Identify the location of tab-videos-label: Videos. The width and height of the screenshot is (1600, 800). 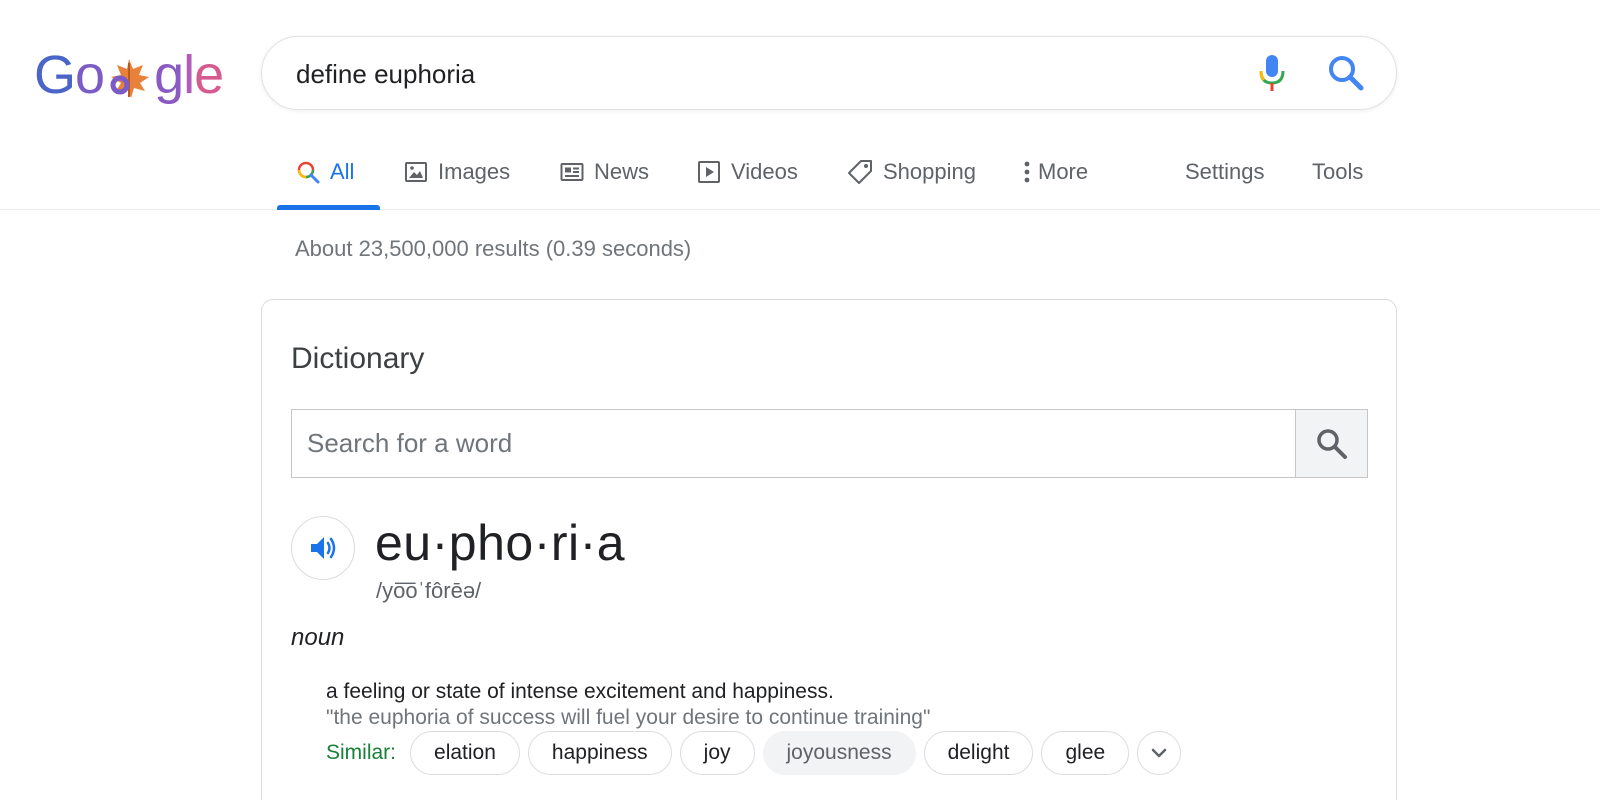
(764, 171).